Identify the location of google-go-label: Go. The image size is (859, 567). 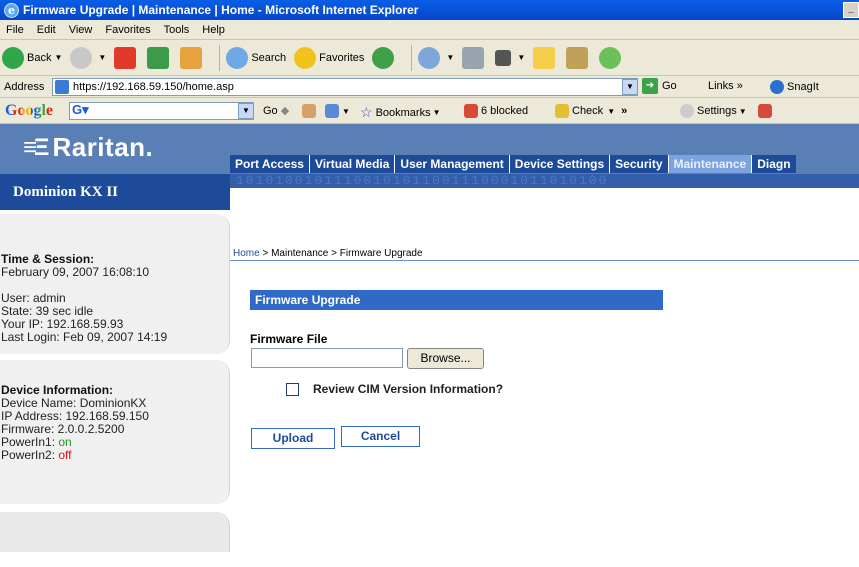
(270, 110).